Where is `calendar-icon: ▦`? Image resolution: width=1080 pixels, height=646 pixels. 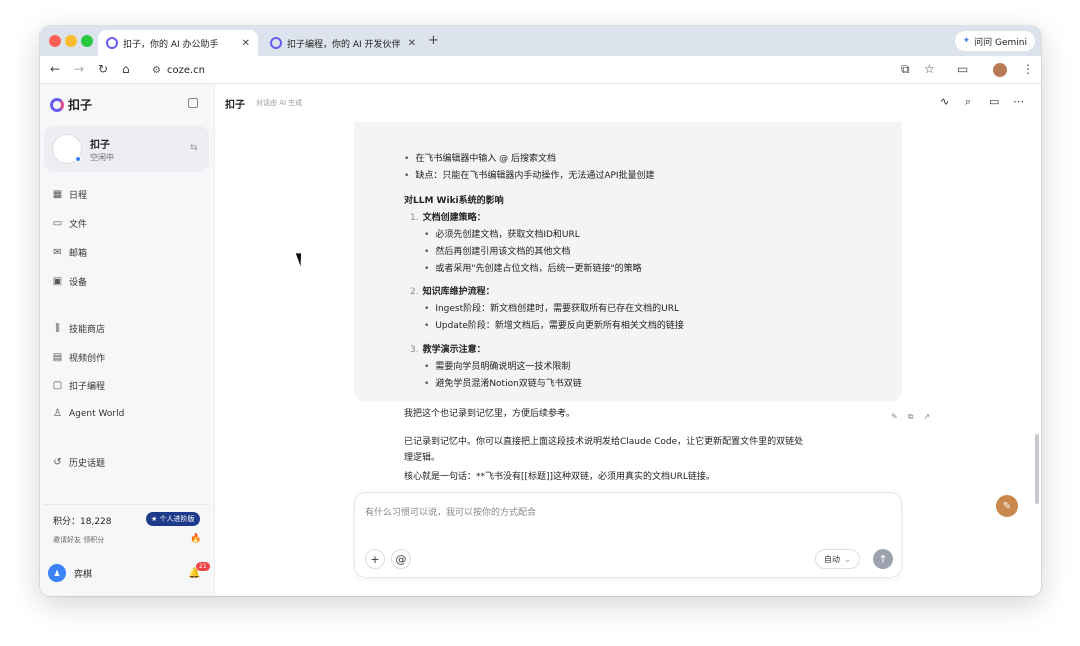
calendar-icon: ▦ is located at coordinates (57, 194).